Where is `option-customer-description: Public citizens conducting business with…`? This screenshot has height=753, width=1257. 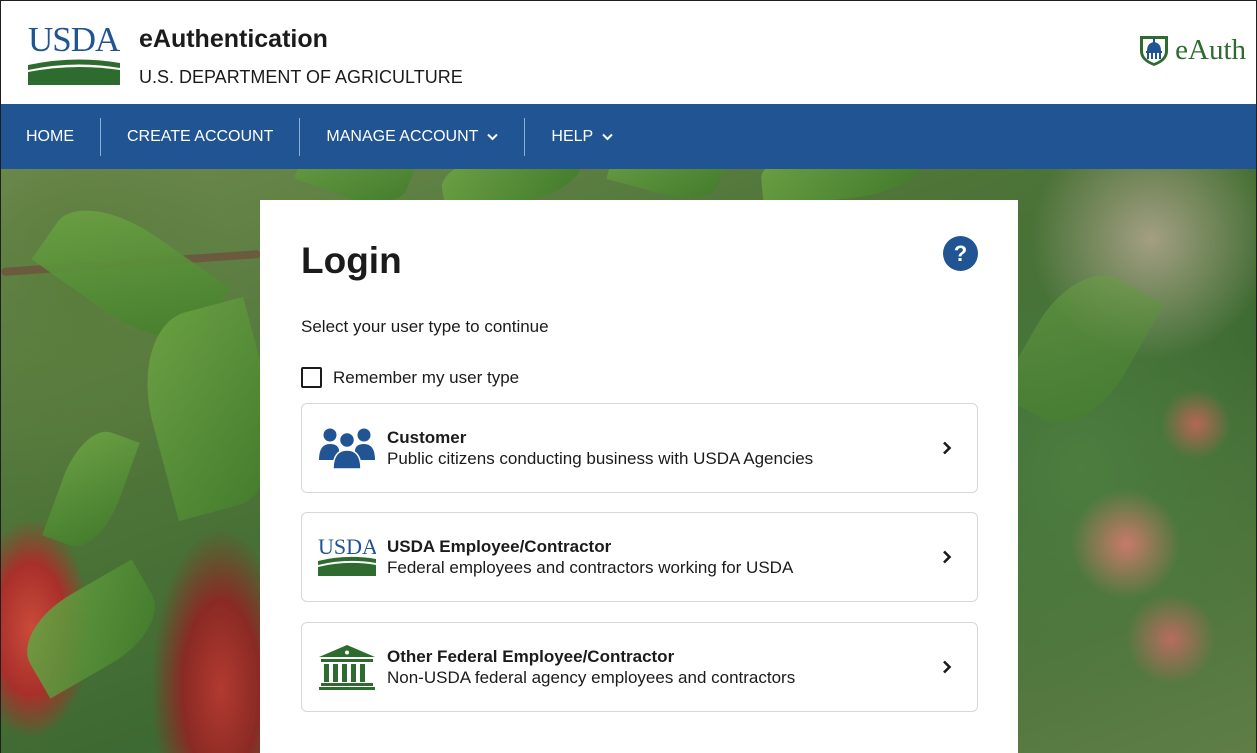
option-customer-description: Public citizens conducting business with… is located at coordinates (600, 458).